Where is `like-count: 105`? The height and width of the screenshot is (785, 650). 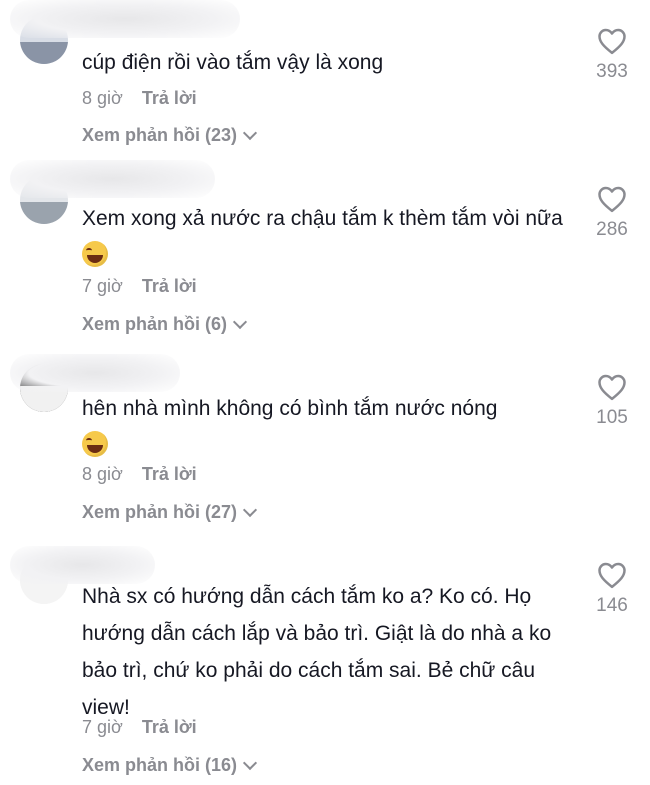
like-count: 105 is located at coordinates (612, 417).